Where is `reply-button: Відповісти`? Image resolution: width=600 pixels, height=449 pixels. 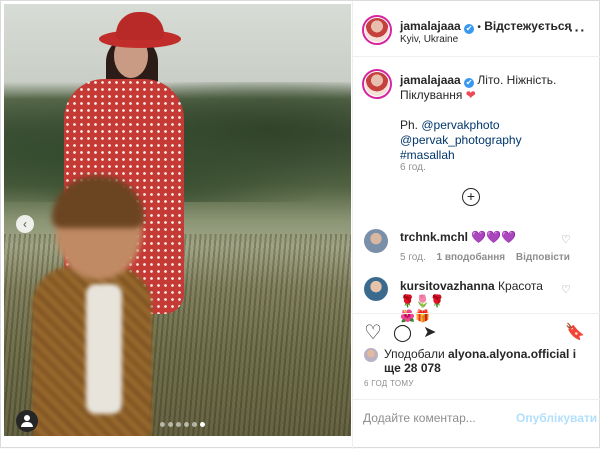
reply-button: Відповісти is located at coordinates (543, 257).